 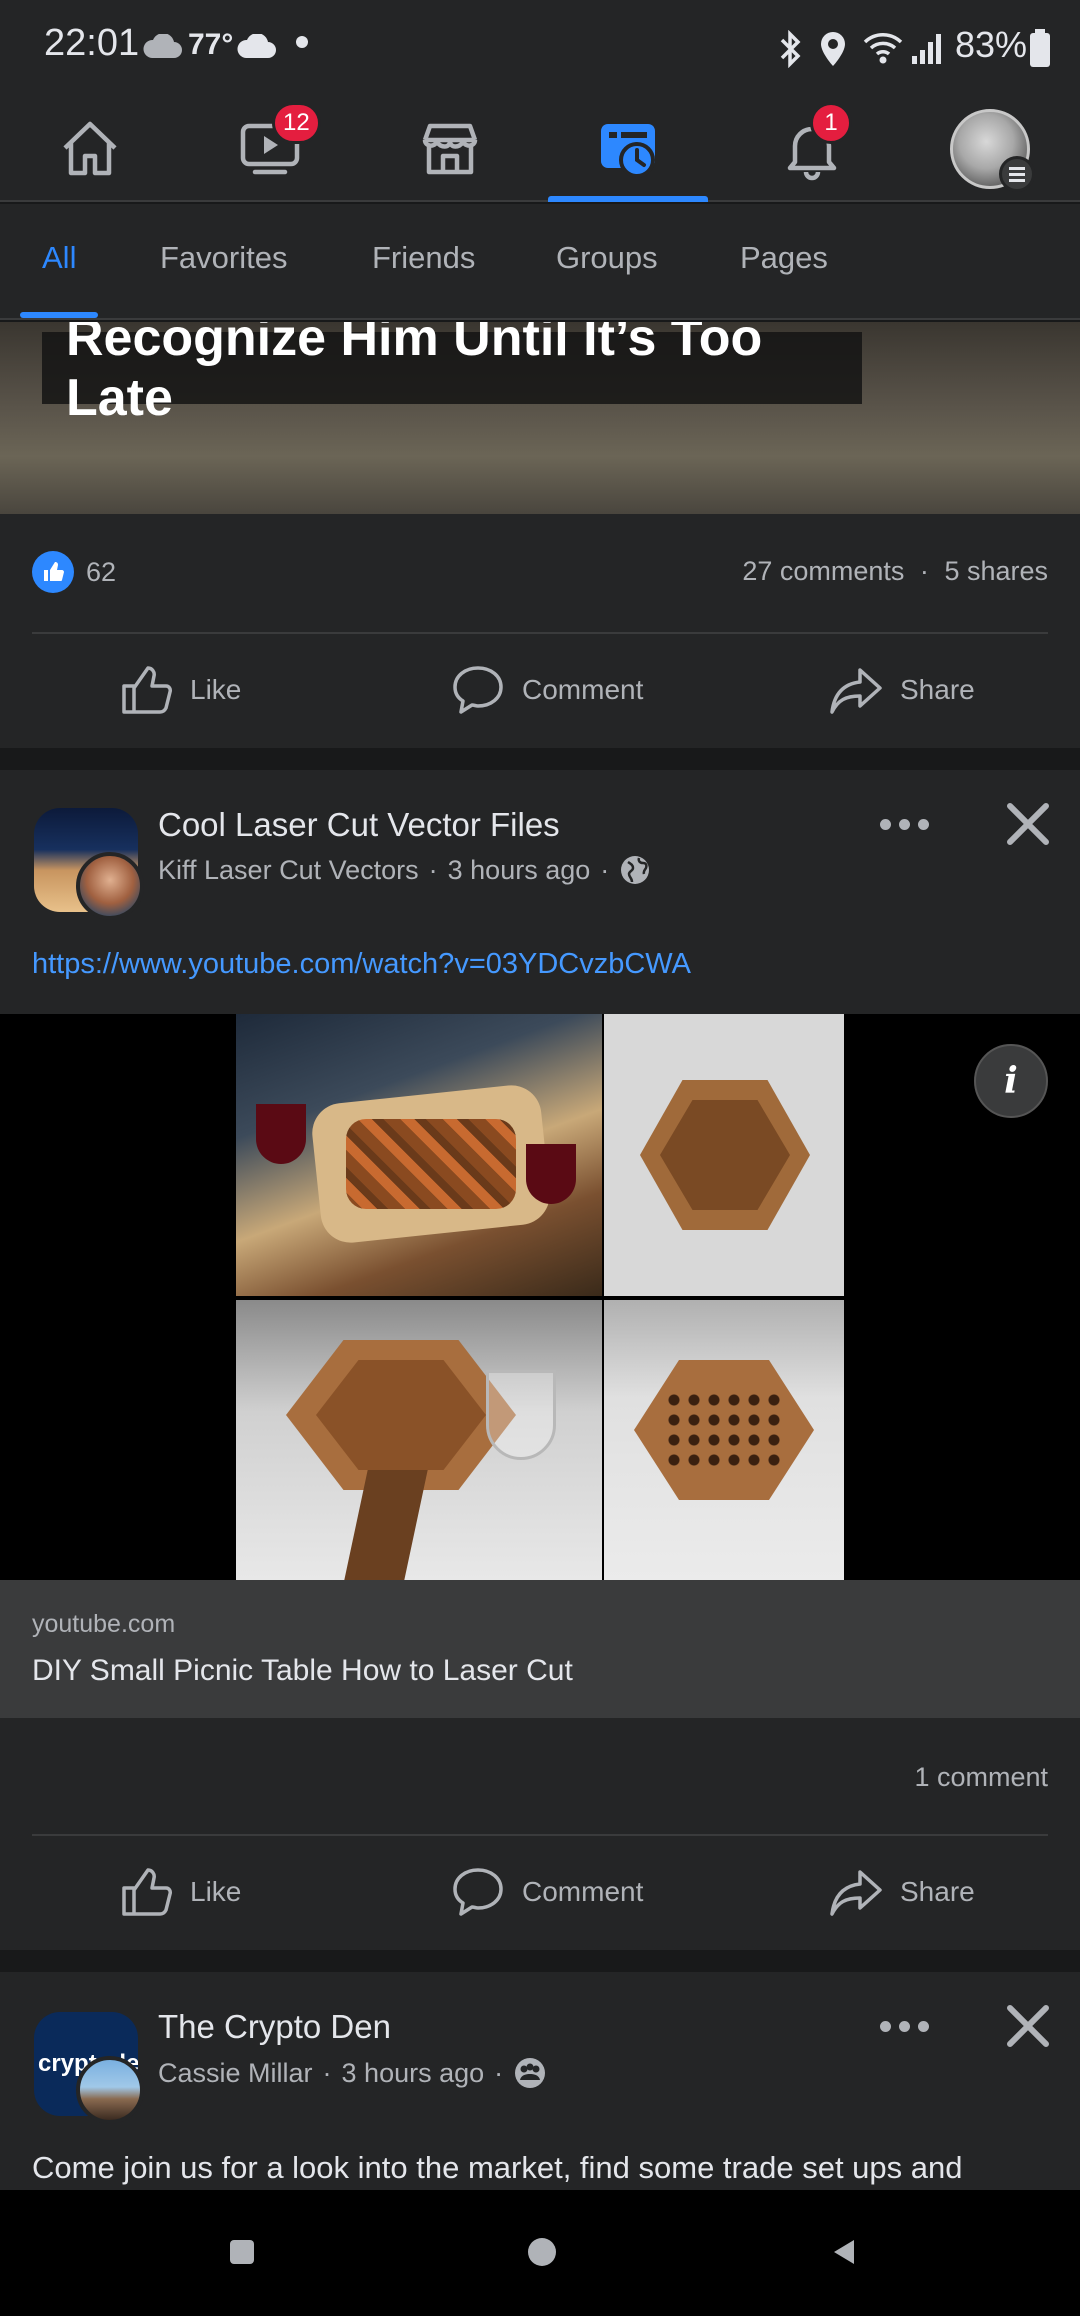 I want to click on home-button, so click(x=542, y=2252).